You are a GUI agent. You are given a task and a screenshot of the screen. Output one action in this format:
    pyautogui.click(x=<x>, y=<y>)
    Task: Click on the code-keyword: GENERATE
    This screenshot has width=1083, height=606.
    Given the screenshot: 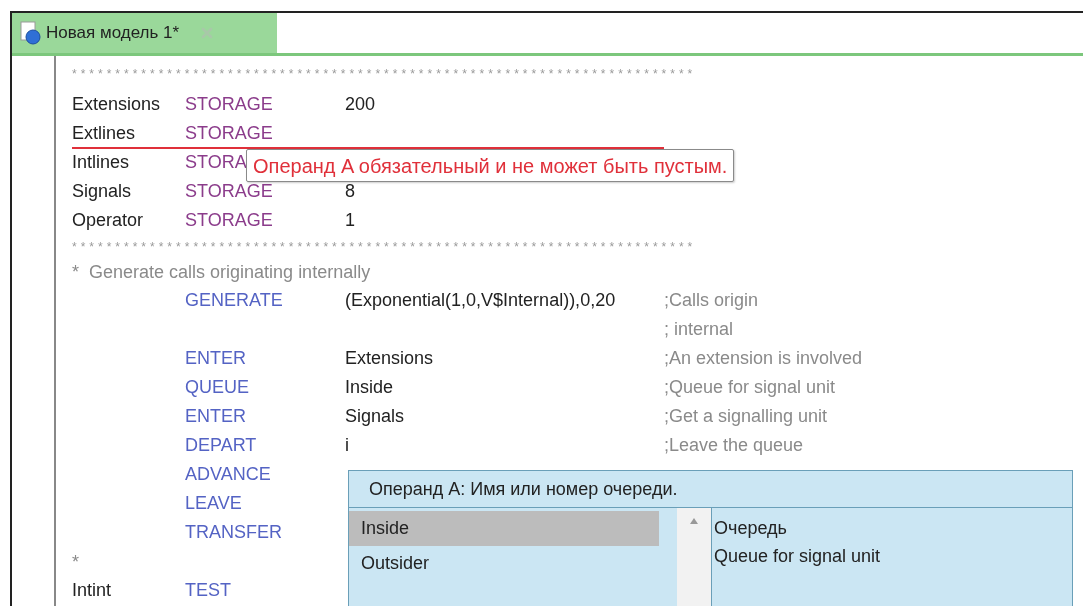 What is the action you would take?
    pyautogui.click(x=234, y=300)
    